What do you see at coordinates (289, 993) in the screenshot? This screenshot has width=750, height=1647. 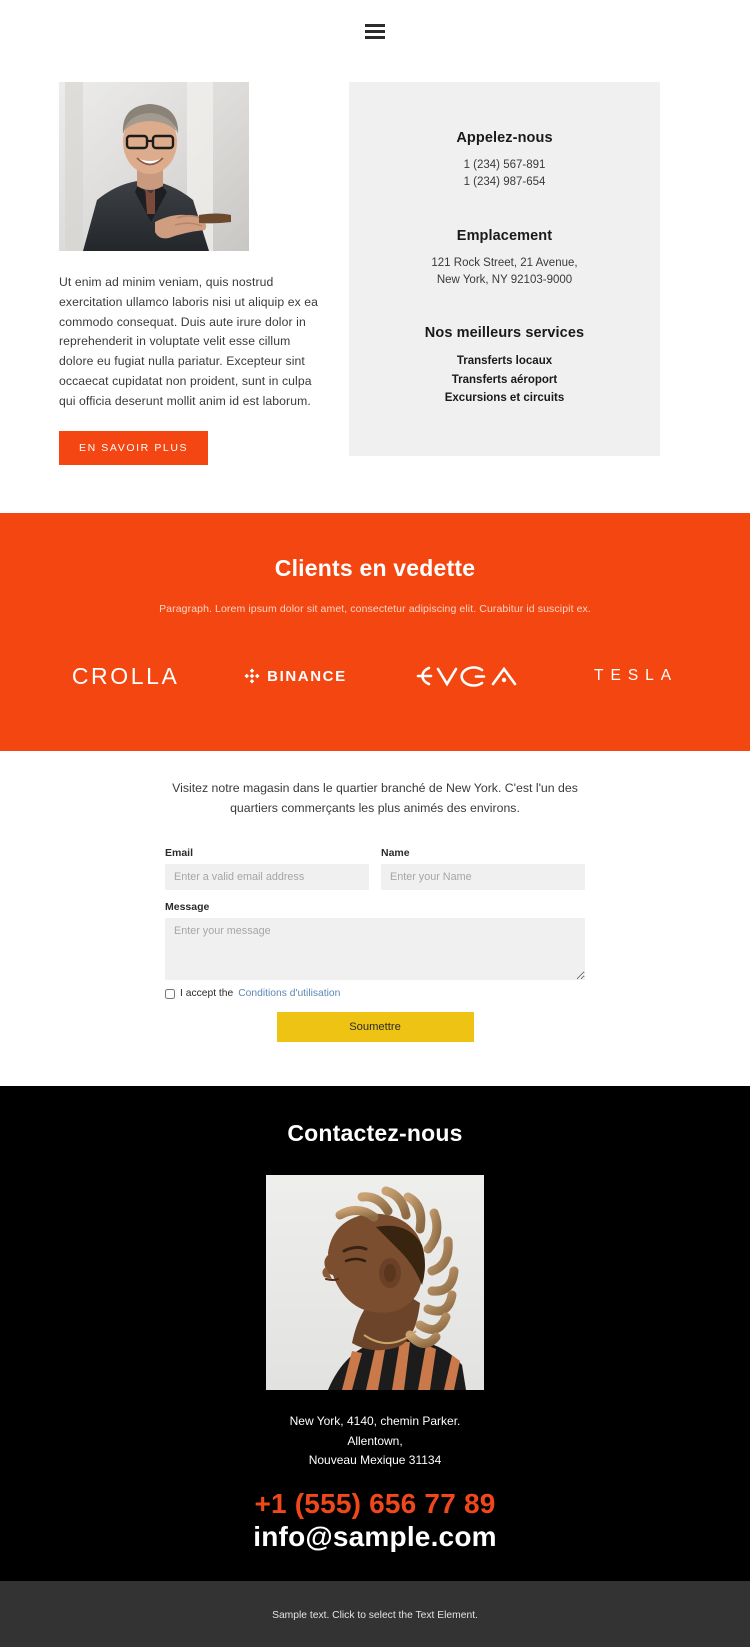 I see `terms-link: Conditions d'utilisation` at bounding box center [289, 993].